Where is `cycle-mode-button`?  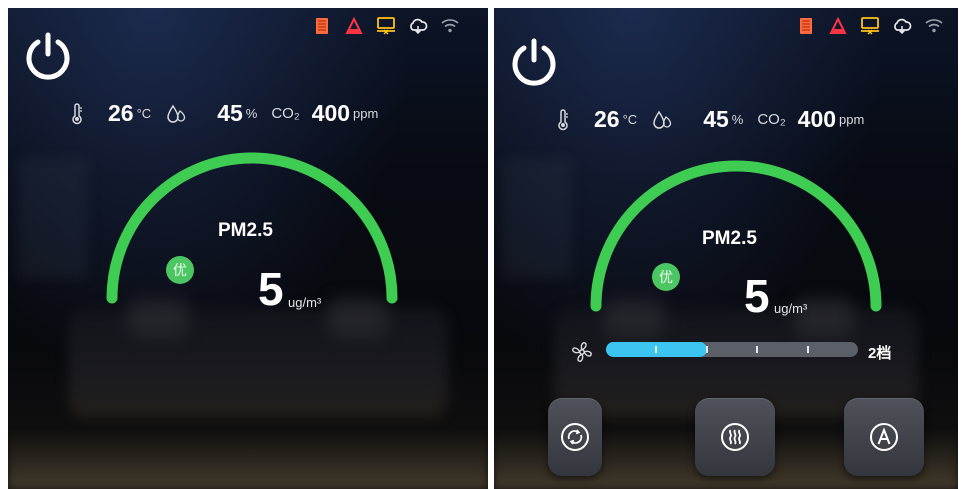
cycle-mode-button is located at coordinates (575, 437).